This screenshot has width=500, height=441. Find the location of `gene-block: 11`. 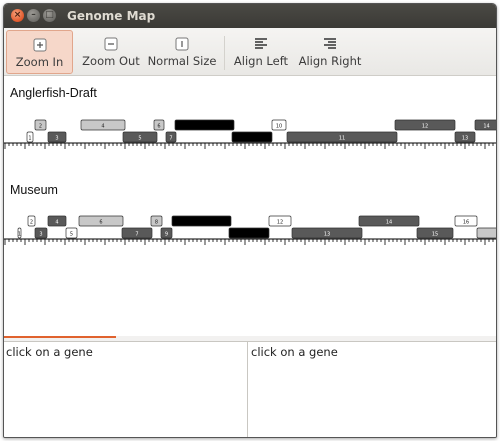

gene-block: 11 is located at coordinates (342, 137).